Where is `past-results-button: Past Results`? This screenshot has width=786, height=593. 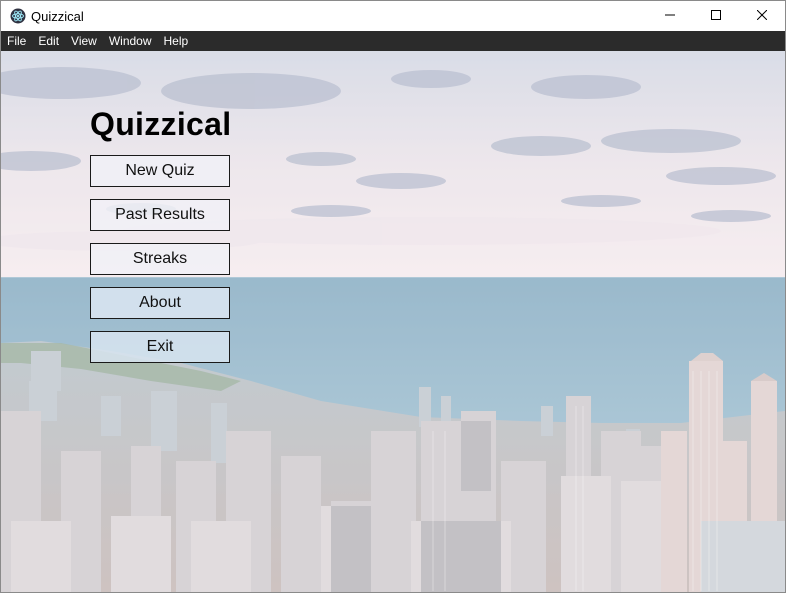
past-results-button: Past Results is located at coordinates (160, 215).